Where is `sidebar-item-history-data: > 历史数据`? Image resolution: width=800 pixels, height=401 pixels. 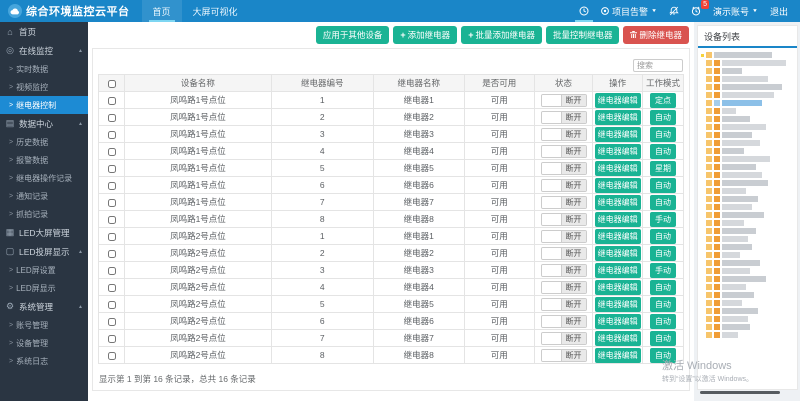
sidebar-item-history-data: > 历史数据 is located at coordinates (44, 142).